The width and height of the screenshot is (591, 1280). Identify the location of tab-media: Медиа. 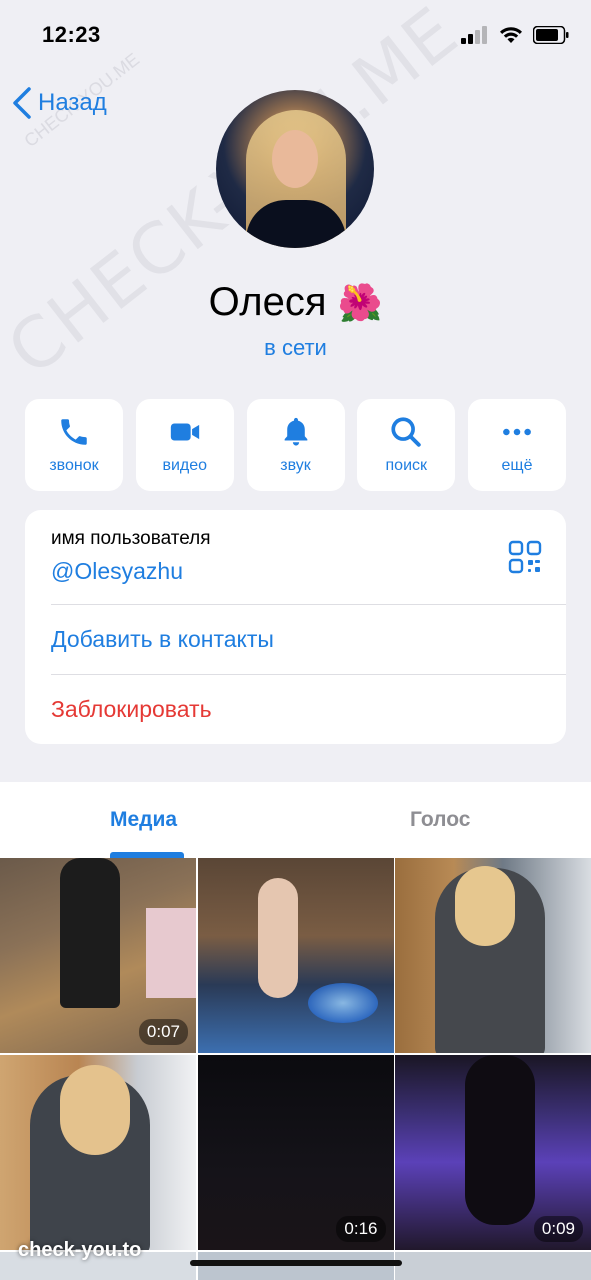
(143, 820).